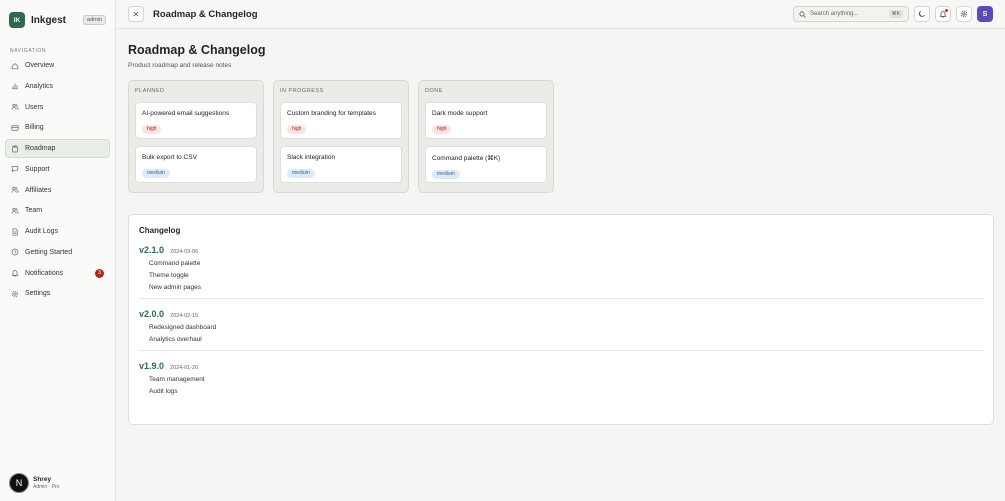 The image size is (1005, 501). What do you see at coordinates (15, 211) in the screenshot?
I see `users-icon` at bounding box center [15, 211].